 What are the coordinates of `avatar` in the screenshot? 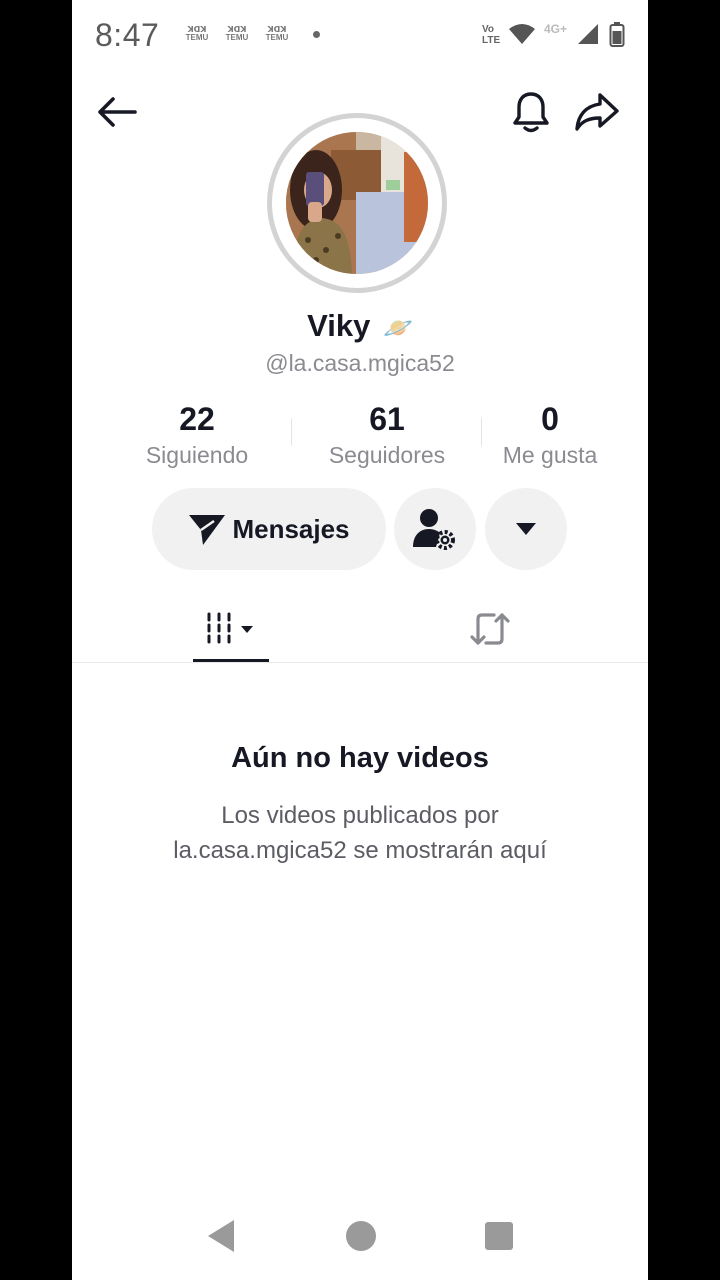 It's located at (357, 203).